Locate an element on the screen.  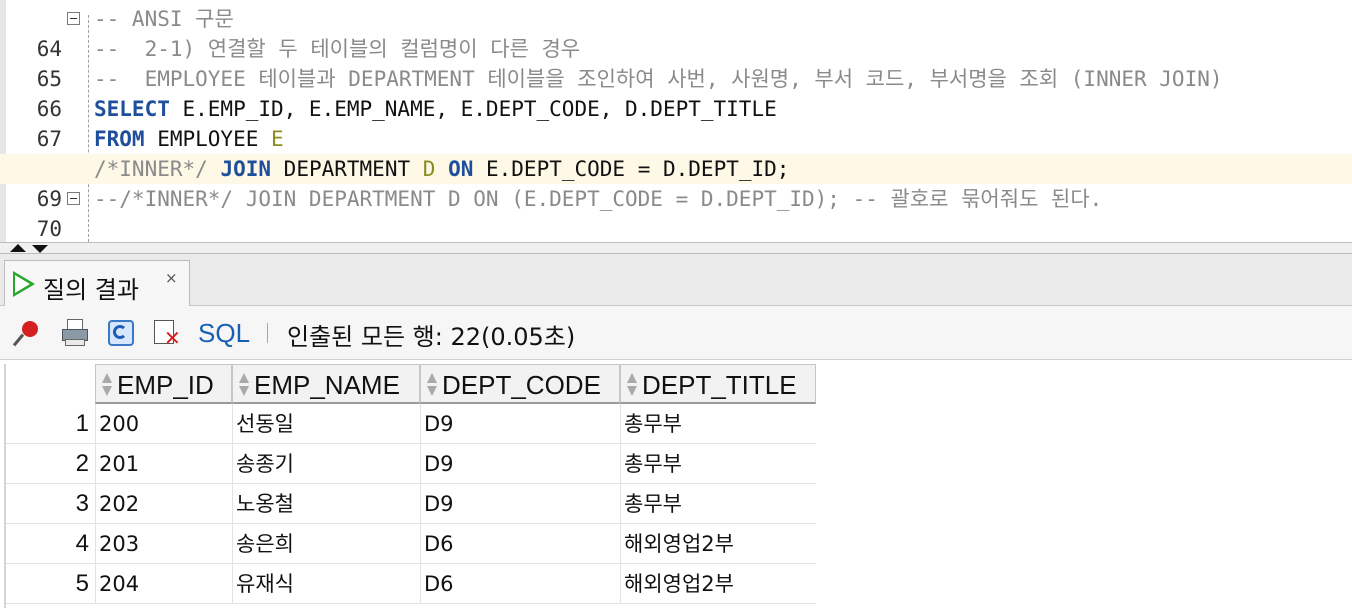
cell-emp-id: 203 is located at coordinates (163, 544).